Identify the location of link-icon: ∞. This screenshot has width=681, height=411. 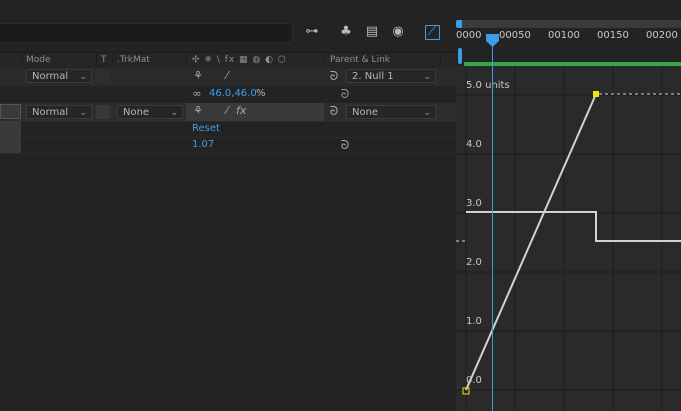
(197, 94).